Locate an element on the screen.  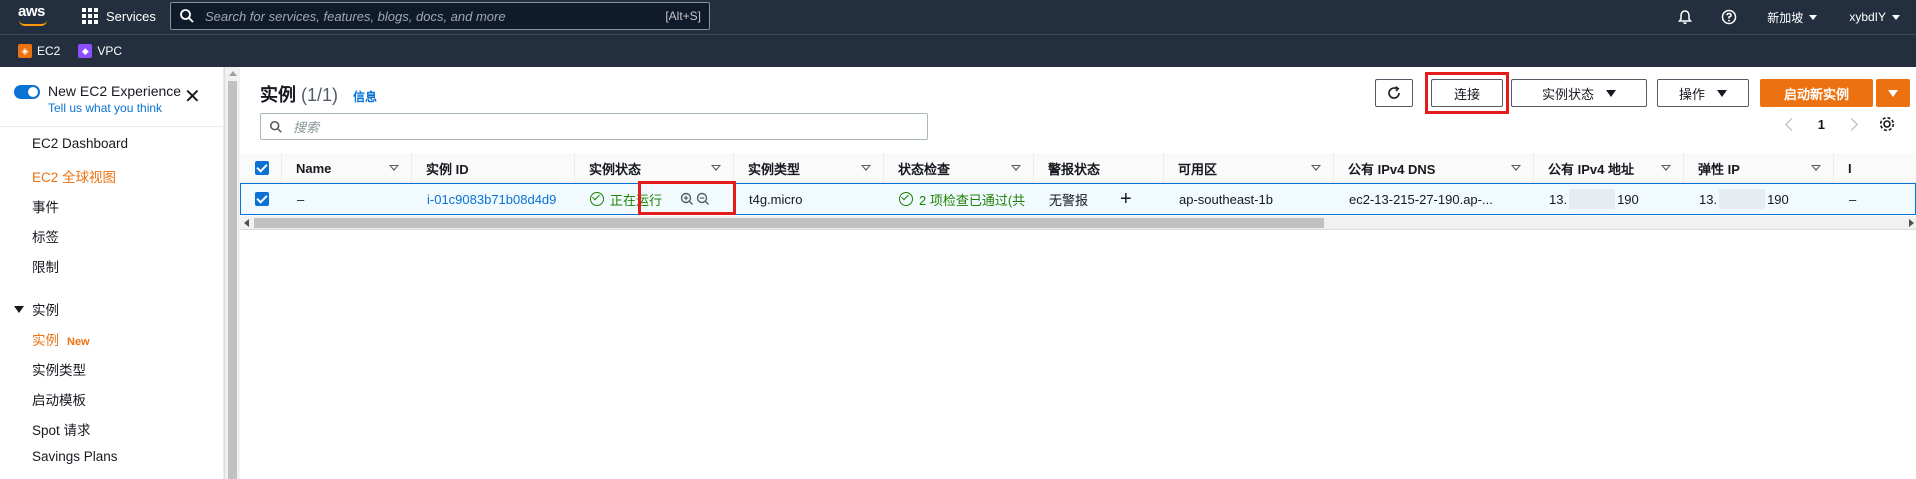
toggle-switch is located at coordinates (27, 92).